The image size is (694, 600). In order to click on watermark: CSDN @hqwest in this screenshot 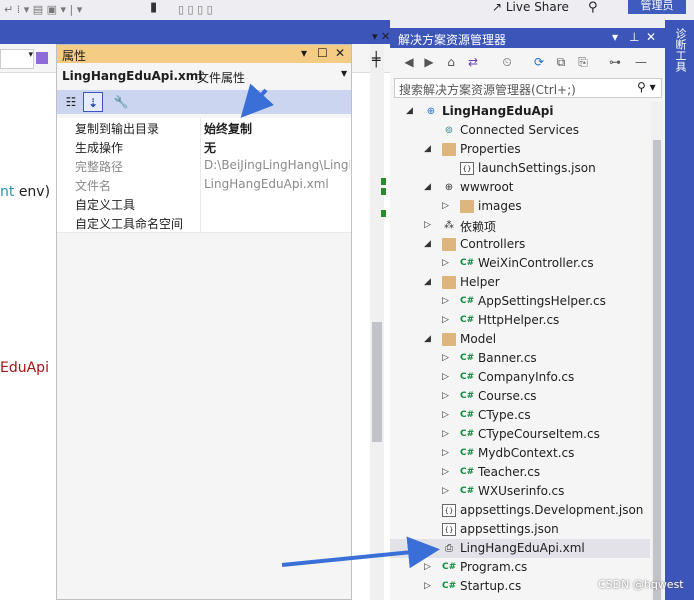, I will do `click(641, 584)`.